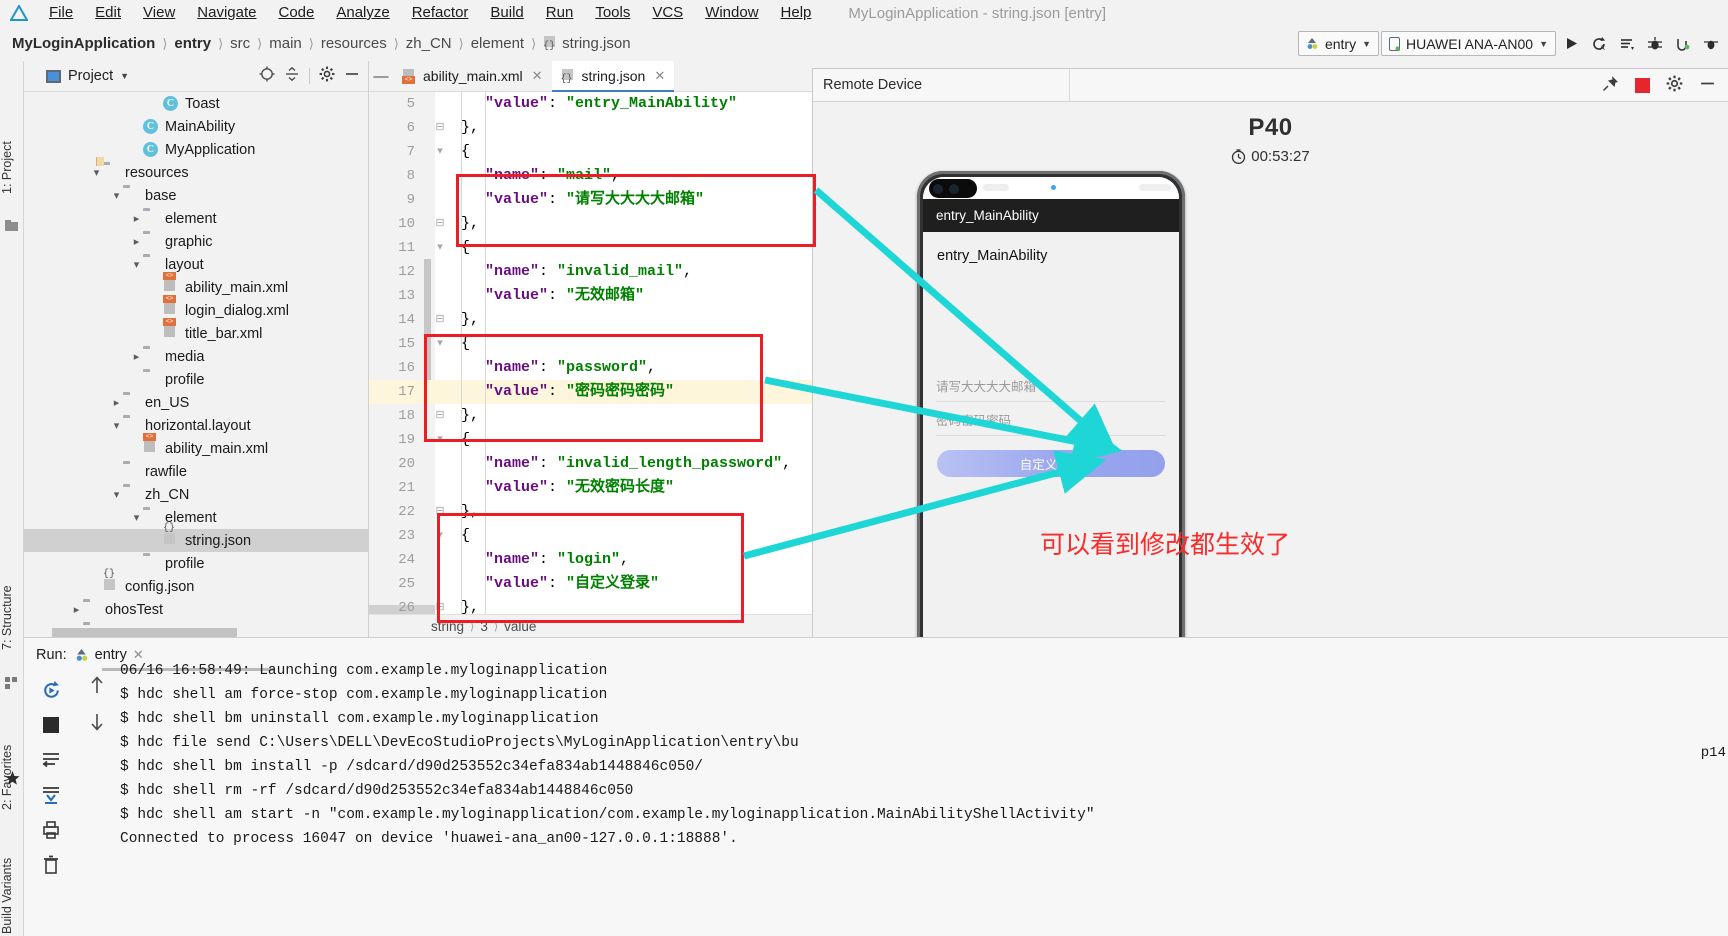 Image resolution: width=1728 pixels, height=936 pixels. I want to click on menu-run: Run, so click(560, 13).